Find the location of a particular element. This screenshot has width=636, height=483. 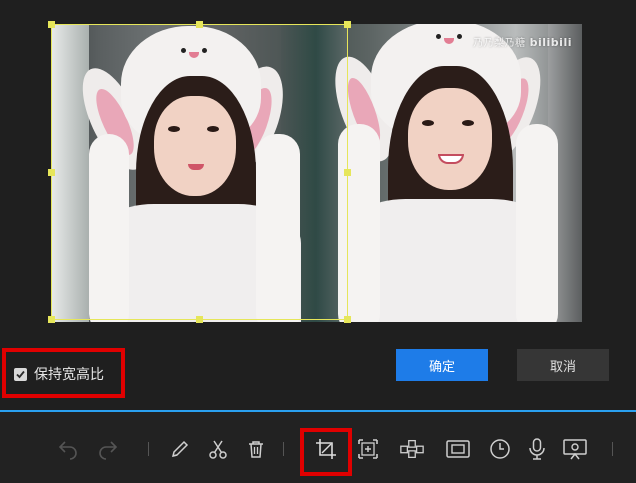

trash-icon is located at coordinates (256, 449).